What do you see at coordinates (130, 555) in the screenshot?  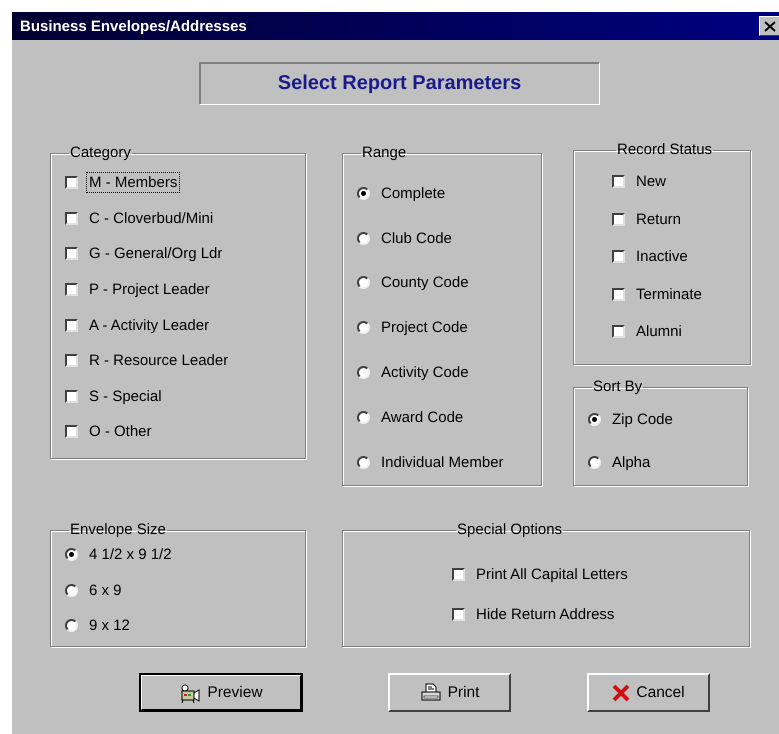 I see `radio-label: 4 1/2 x 9 1/2` at bounding box center [130, 555].